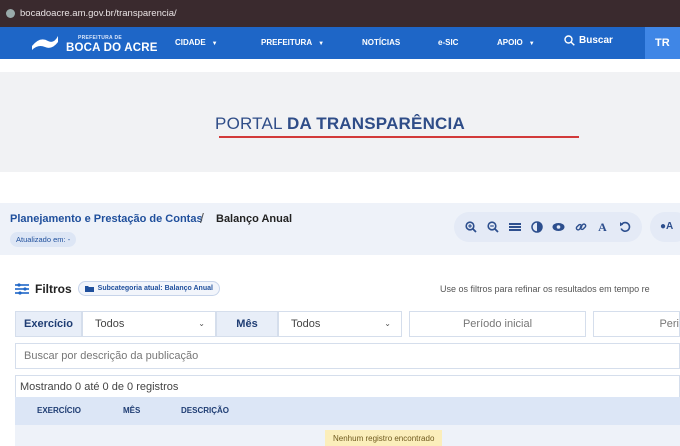 This screenshot has height=446, width=680. What do you see at coordinates (665, 227) in the screenshot?
I see `accessibility-extra-button: ●A` at bounding box center [665, 227].